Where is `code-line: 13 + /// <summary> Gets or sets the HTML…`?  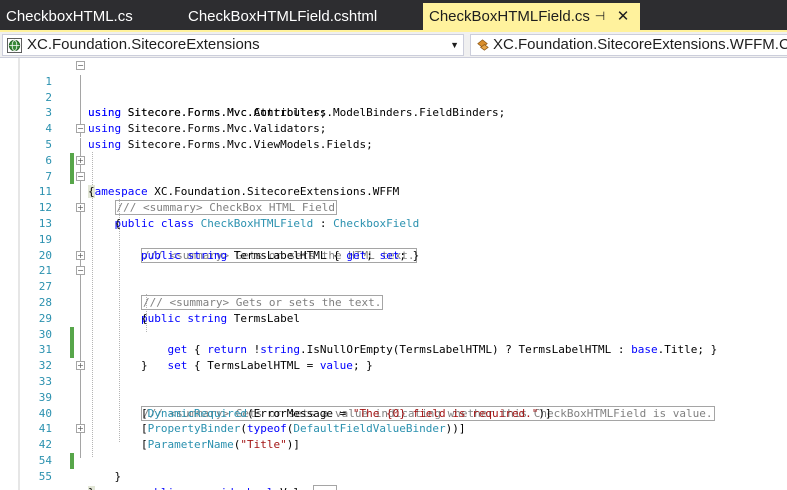
code-line: 13 + /// <summary> Gets or sets the HTML… is located at coordinates (393, 231).